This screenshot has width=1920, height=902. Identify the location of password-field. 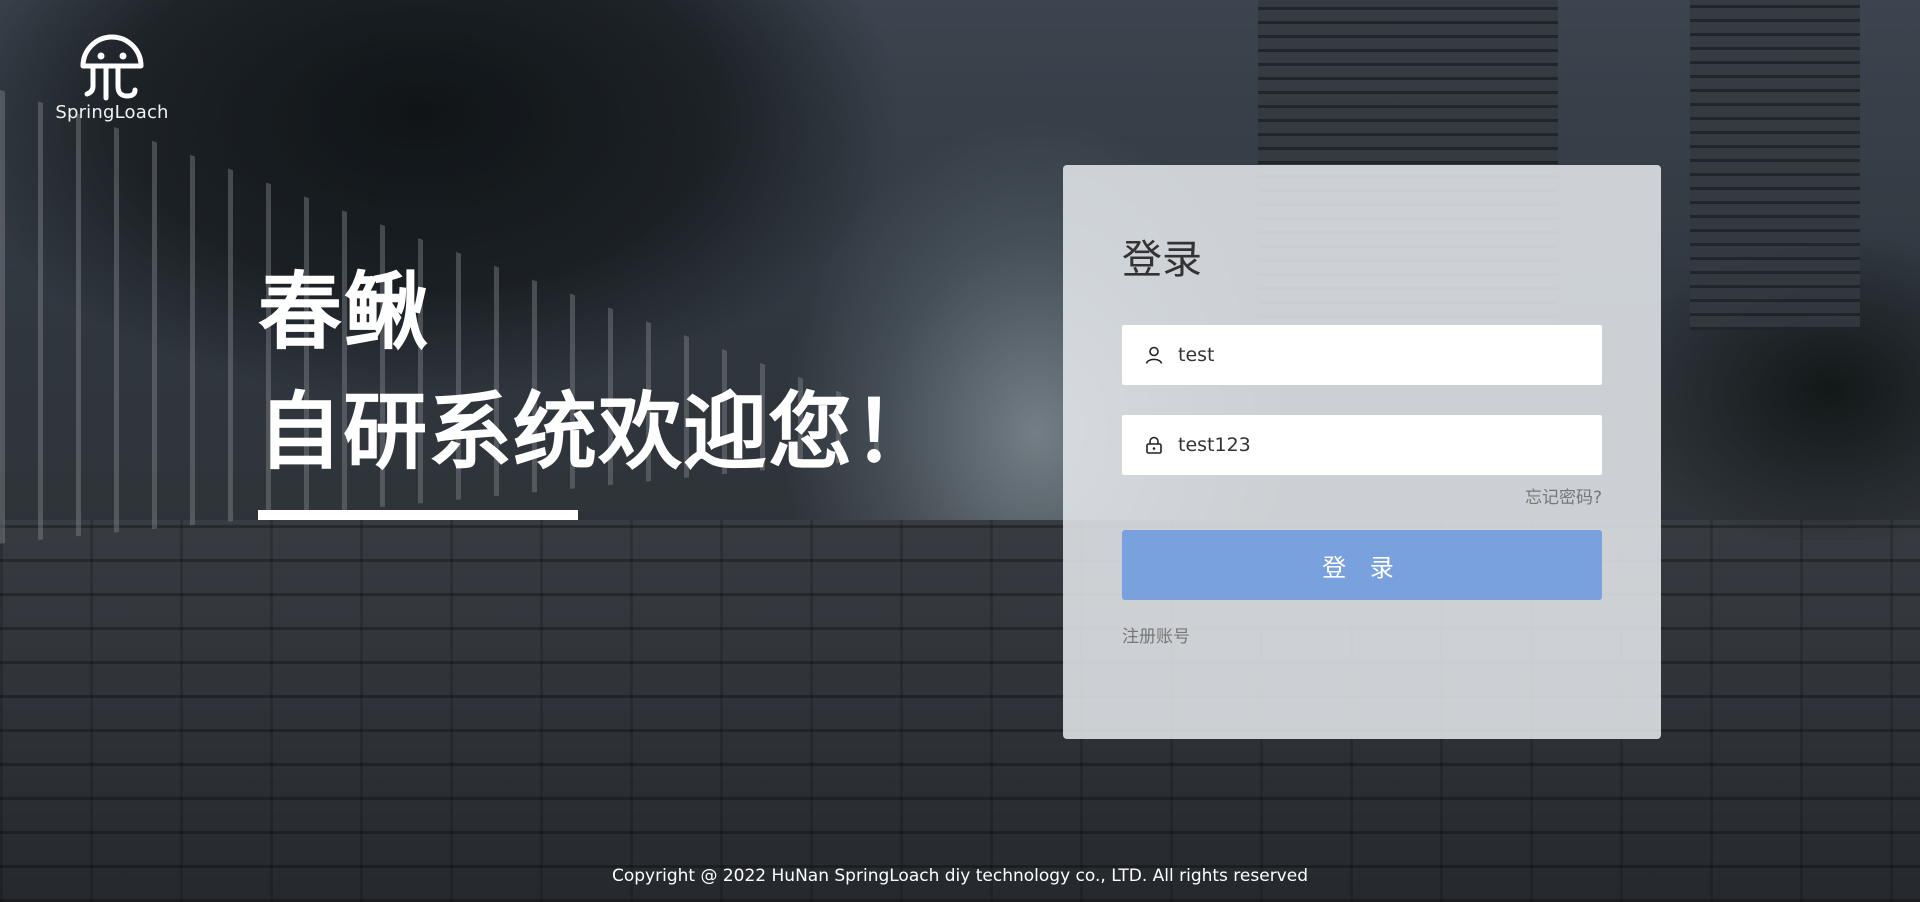
(1362, 445).